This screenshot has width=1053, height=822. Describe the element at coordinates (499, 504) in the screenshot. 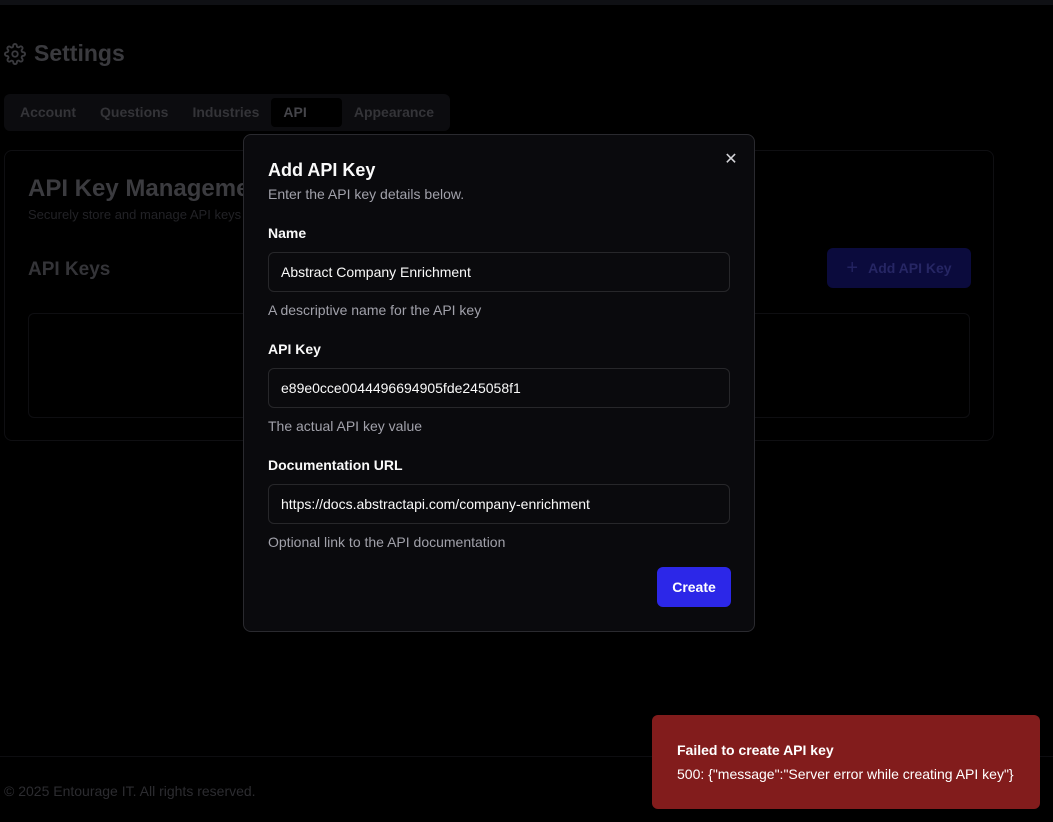

I see `doc-url-input` at that location.